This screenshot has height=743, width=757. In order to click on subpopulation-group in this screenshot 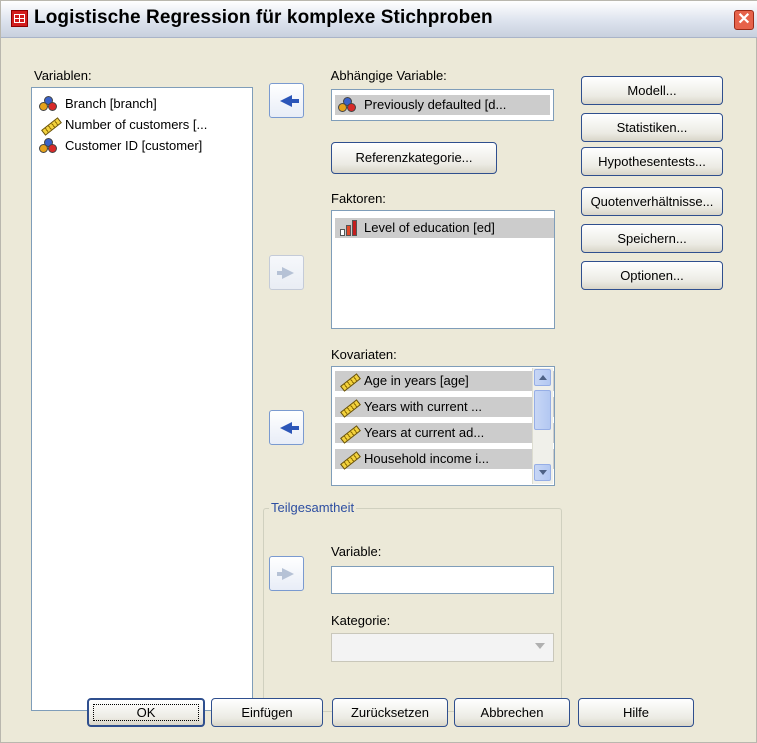, I will do `click(412, 610)`.